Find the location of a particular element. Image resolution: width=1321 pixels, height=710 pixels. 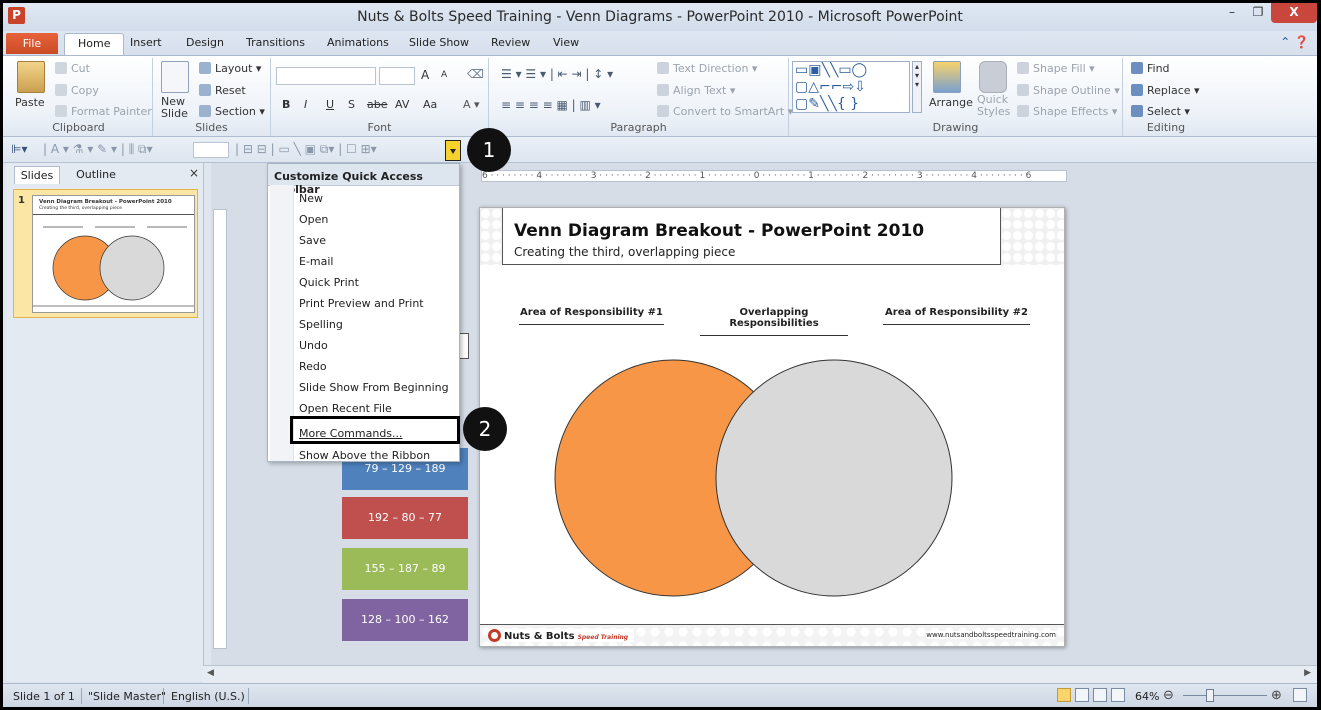

tab-home: Home is located at coordinates (94, 44).